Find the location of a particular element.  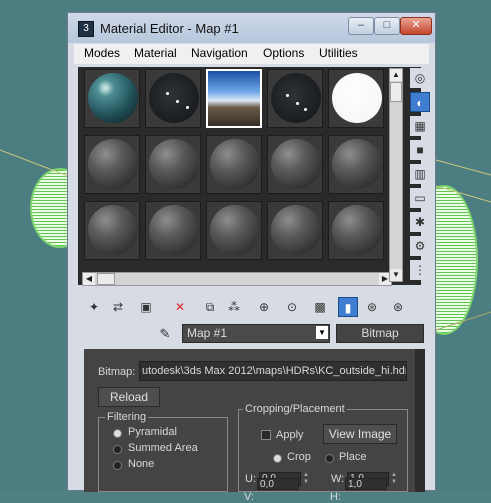

title-bar: 3 Material Editor - Map #1 – □ ✕ is located at coordinates (251, 28).